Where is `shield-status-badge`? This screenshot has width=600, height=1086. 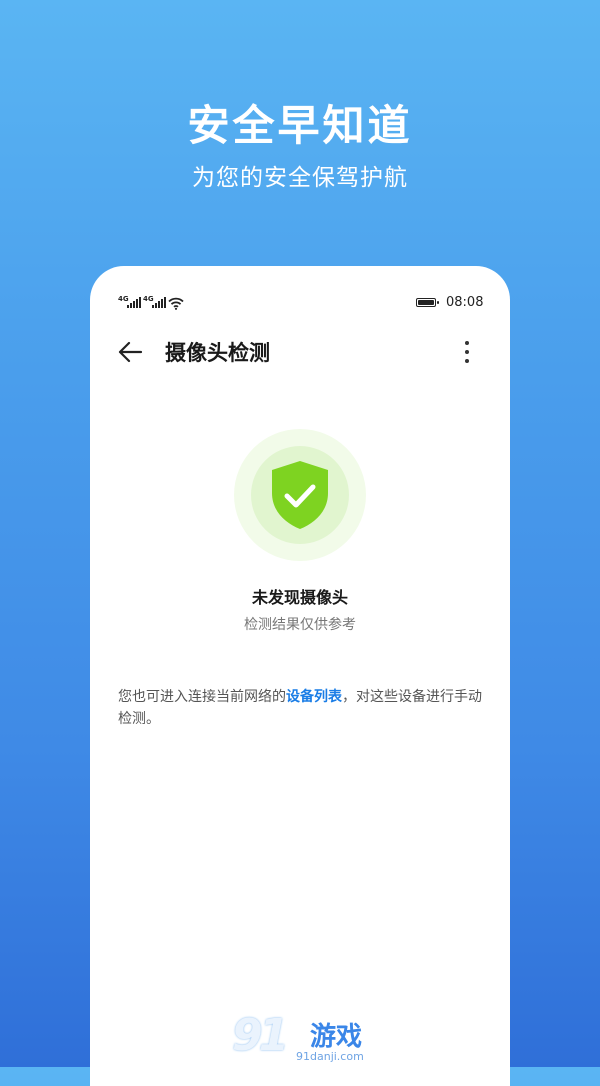
shield-status-badge is located at coordinates (300, 495).